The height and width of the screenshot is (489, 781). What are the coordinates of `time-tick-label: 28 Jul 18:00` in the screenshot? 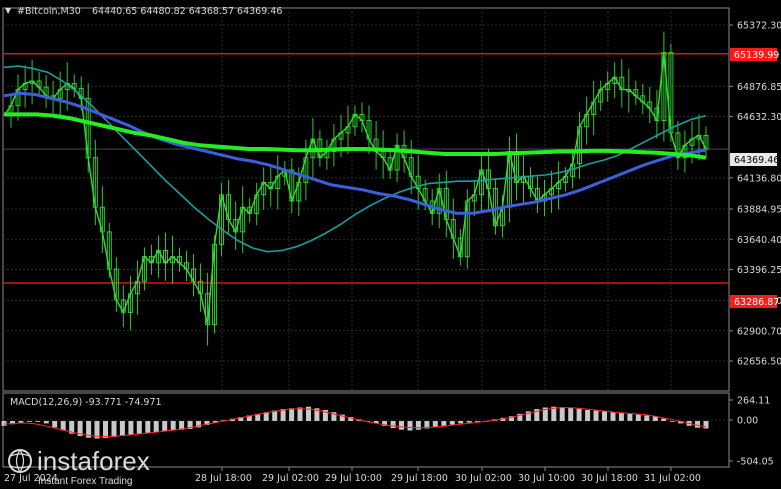 It's located at (223, 478).